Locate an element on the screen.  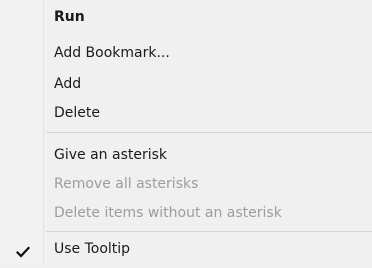
menu-item-give-asterisk: Give an asterisk is located at coordinates (186, 155).